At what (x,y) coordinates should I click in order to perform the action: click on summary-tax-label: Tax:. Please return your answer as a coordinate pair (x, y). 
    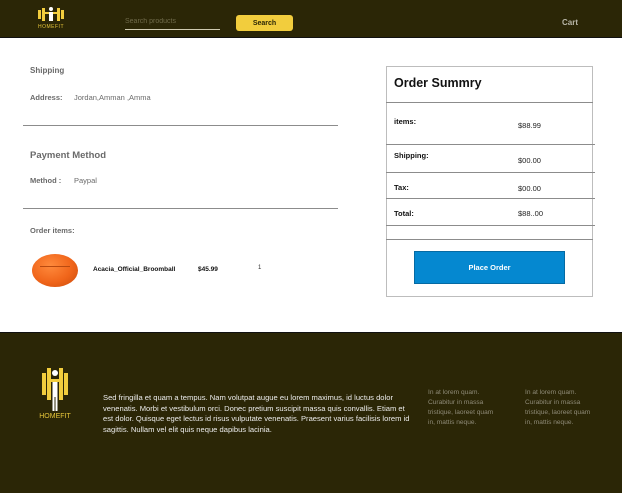
    Looking at the image, I should click on (401, 187).